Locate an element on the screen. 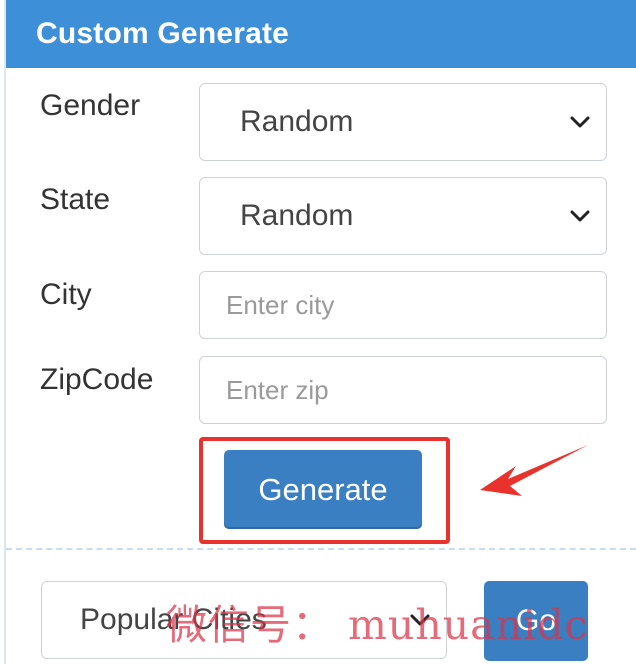 The width and height of the screenshot is (636, 664). gender-label: Gender is located at coordinates (90, 105).